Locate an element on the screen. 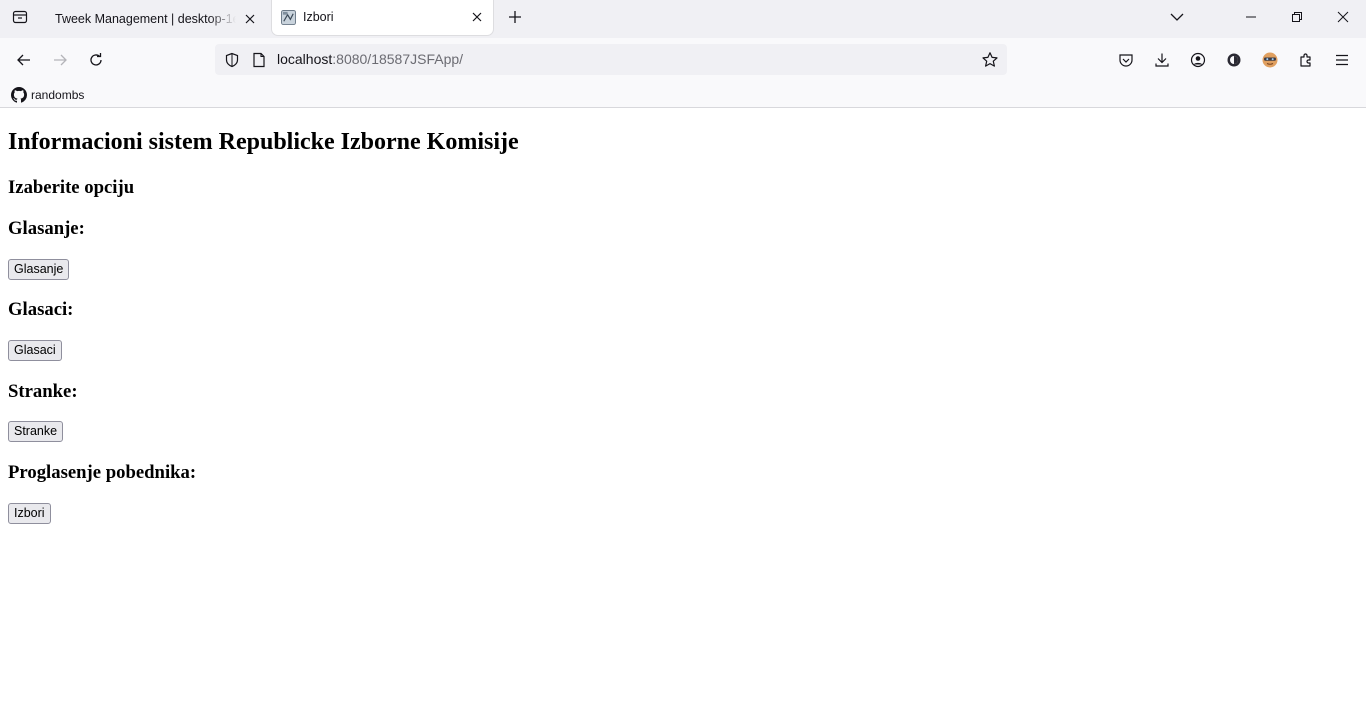 This screenshot has height=717, width=1366. account-icon is located at coordinates (1198, 60).